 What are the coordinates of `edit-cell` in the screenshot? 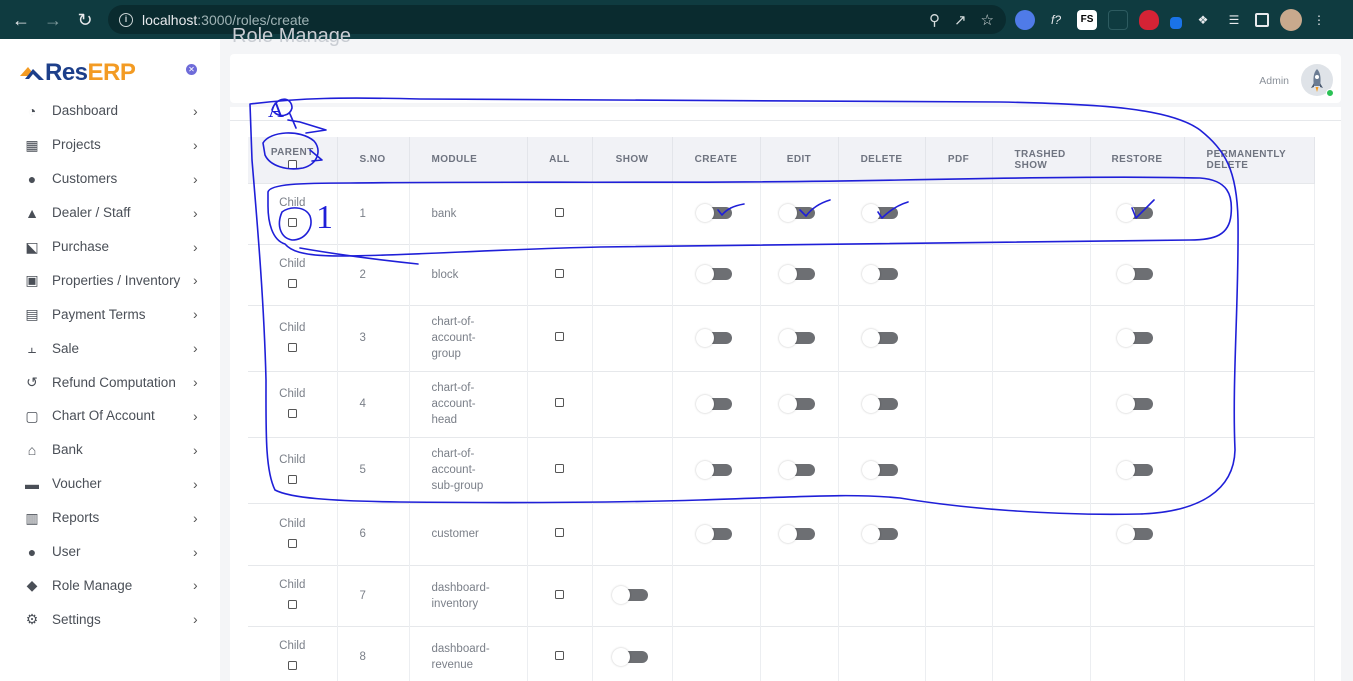 It's located at (799, 213).